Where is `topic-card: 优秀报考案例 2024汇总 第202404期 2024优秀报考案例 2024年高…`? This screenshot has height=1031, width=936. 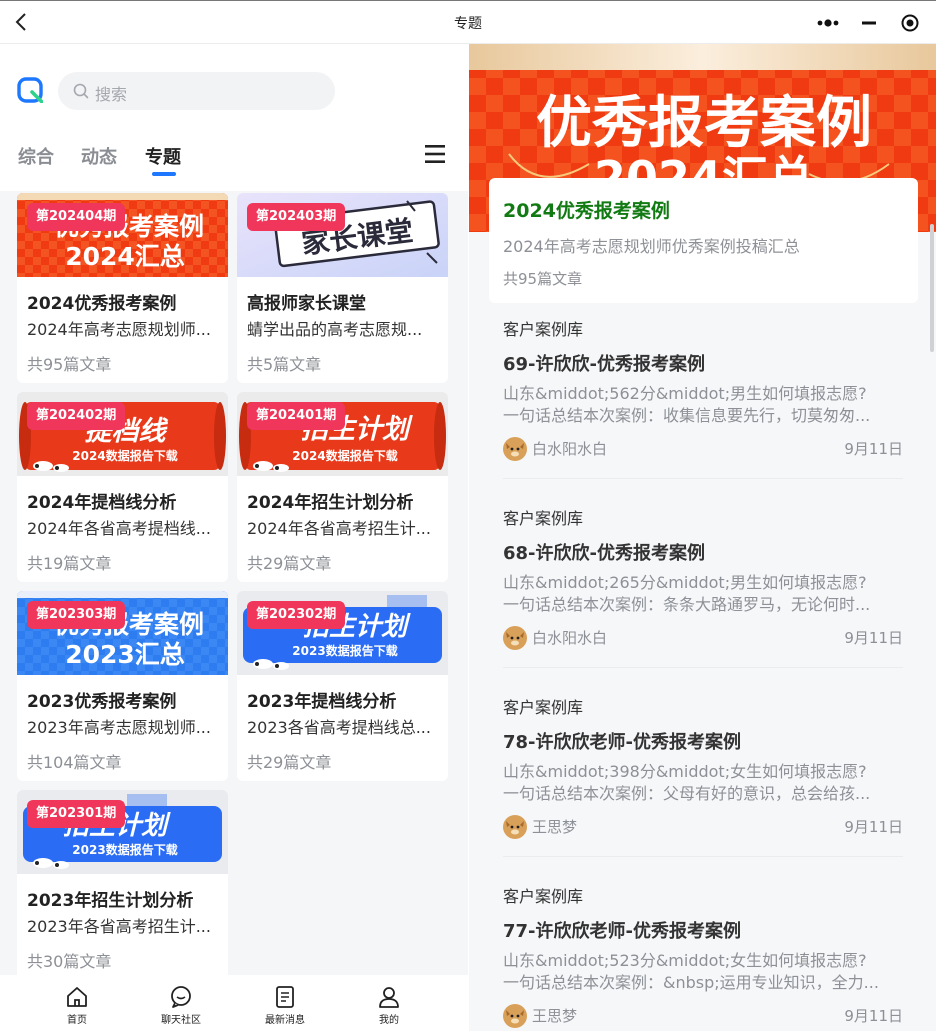 topic-card: 优秀报考案例 2024汇总 第202404期 2024优秀报考案例 2024年高… is located at coordinates (122, 288).